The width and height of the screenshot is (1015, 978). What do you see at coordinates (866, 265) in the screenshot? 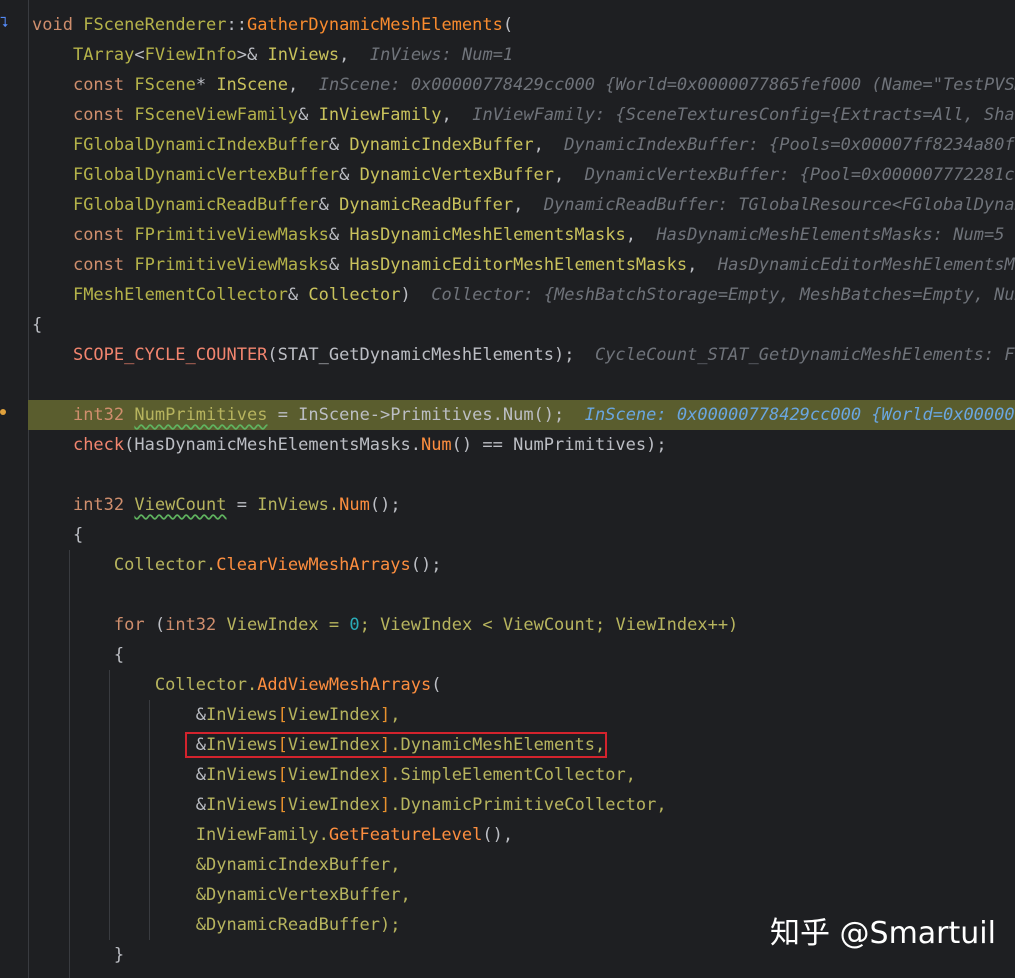
I see `inline-debug-hint: HasDynamicEditorMeshElementsMas` at bounding box center [866, 265].